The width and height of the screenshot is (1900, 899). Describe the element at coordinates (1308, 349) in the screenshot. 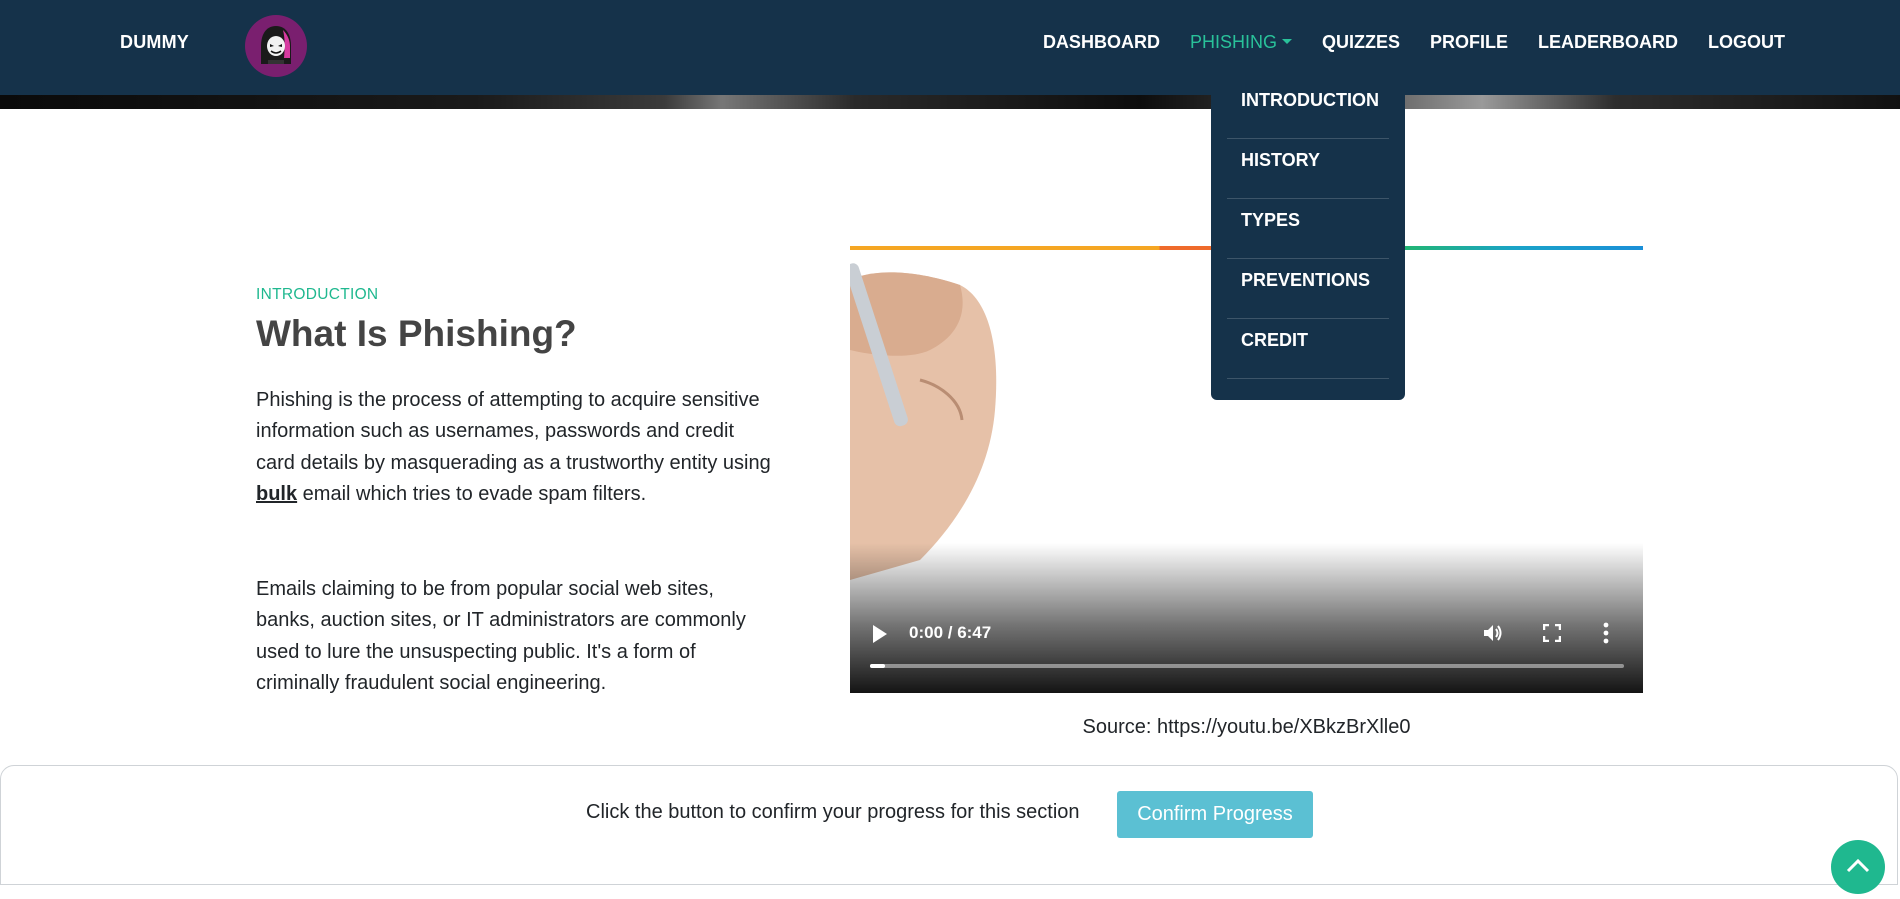

I see `dropdown-item-credit: CREDIT` at that location.